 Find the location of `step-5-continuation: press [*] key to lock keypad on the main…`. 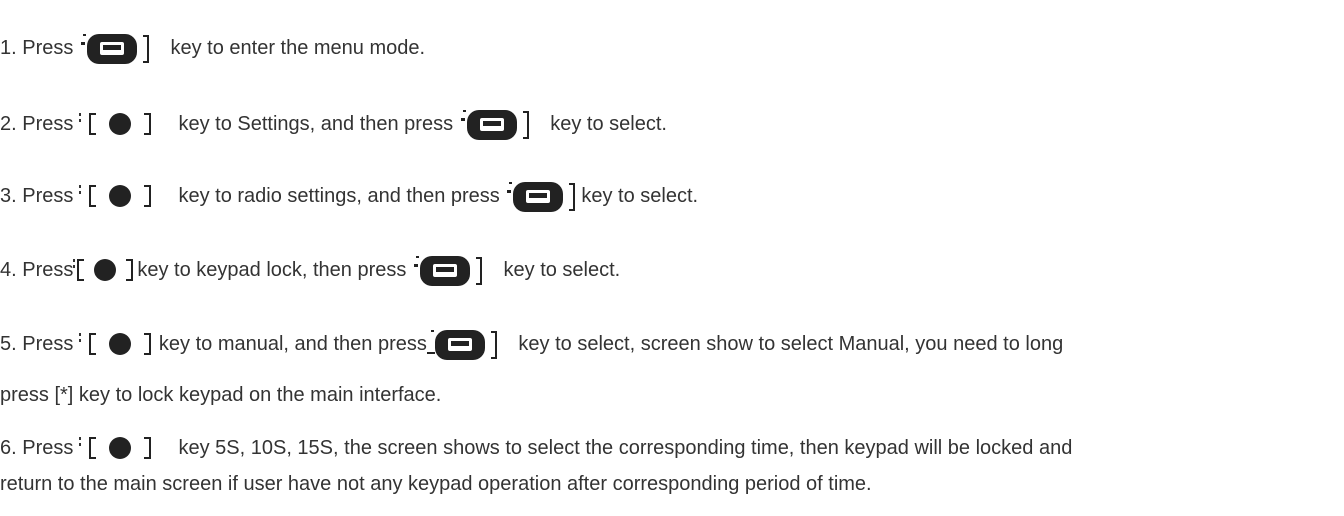

step-5-continuation: press [*] key to lock keypad on the main… is located at coordinates (221, 395).